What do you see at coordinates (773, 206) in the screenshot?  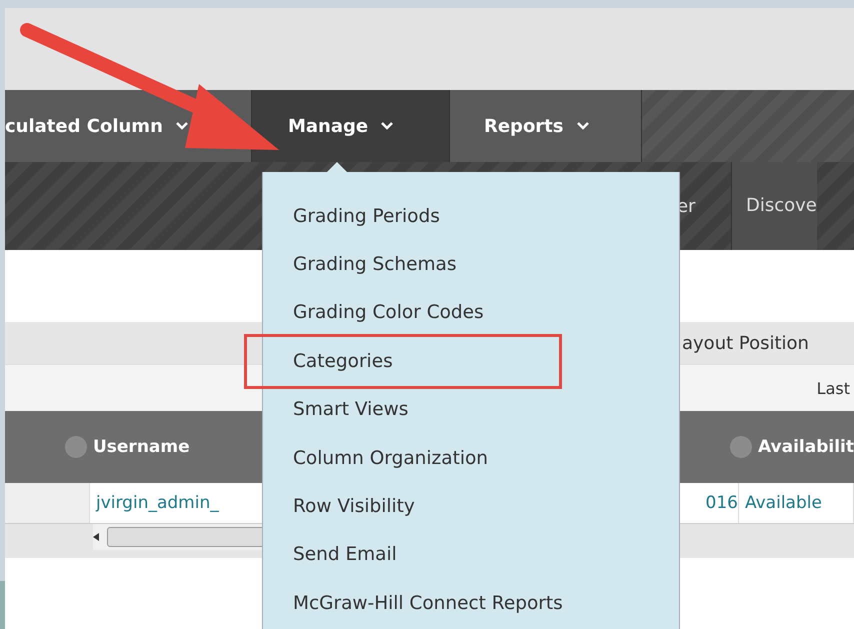 I see `toolbar-link: Discove` at bounding box center [773, 206].